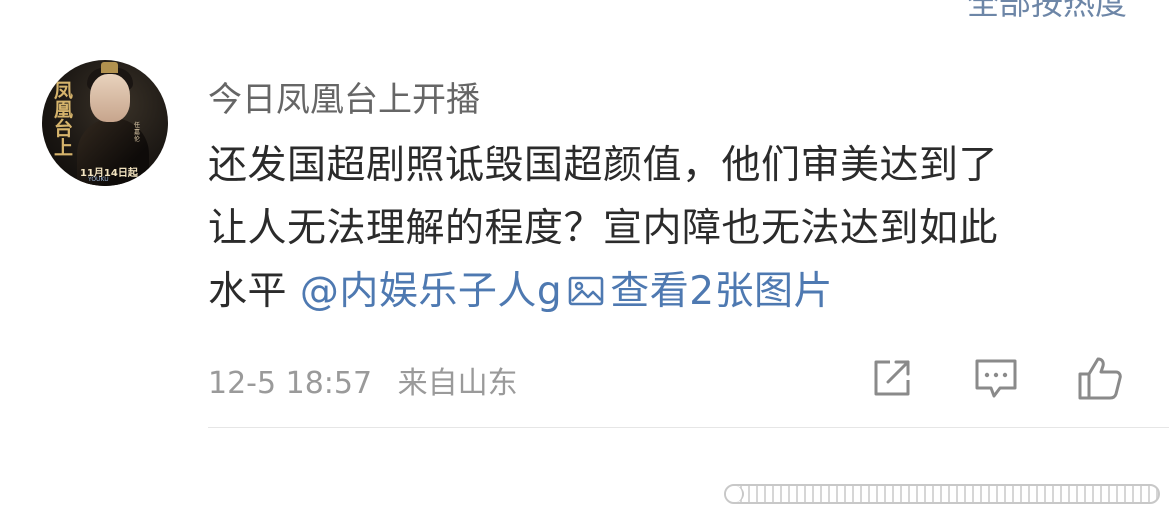 This screenshot has height=526, width=1169. Describe the element at coordinates (457, 383) in the screenshot. I see `location: 来自山东` at that location.